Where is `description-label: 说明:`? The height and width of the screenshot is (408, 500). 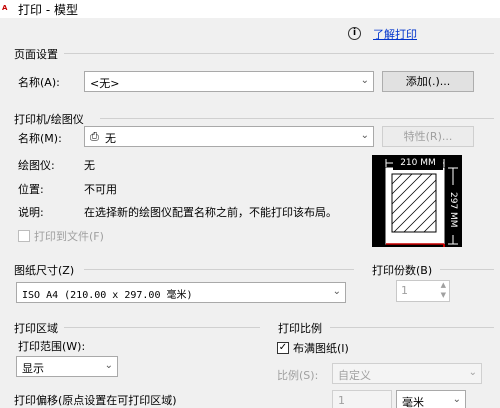 description-label: 说明: is located at coordinates (31, 212).